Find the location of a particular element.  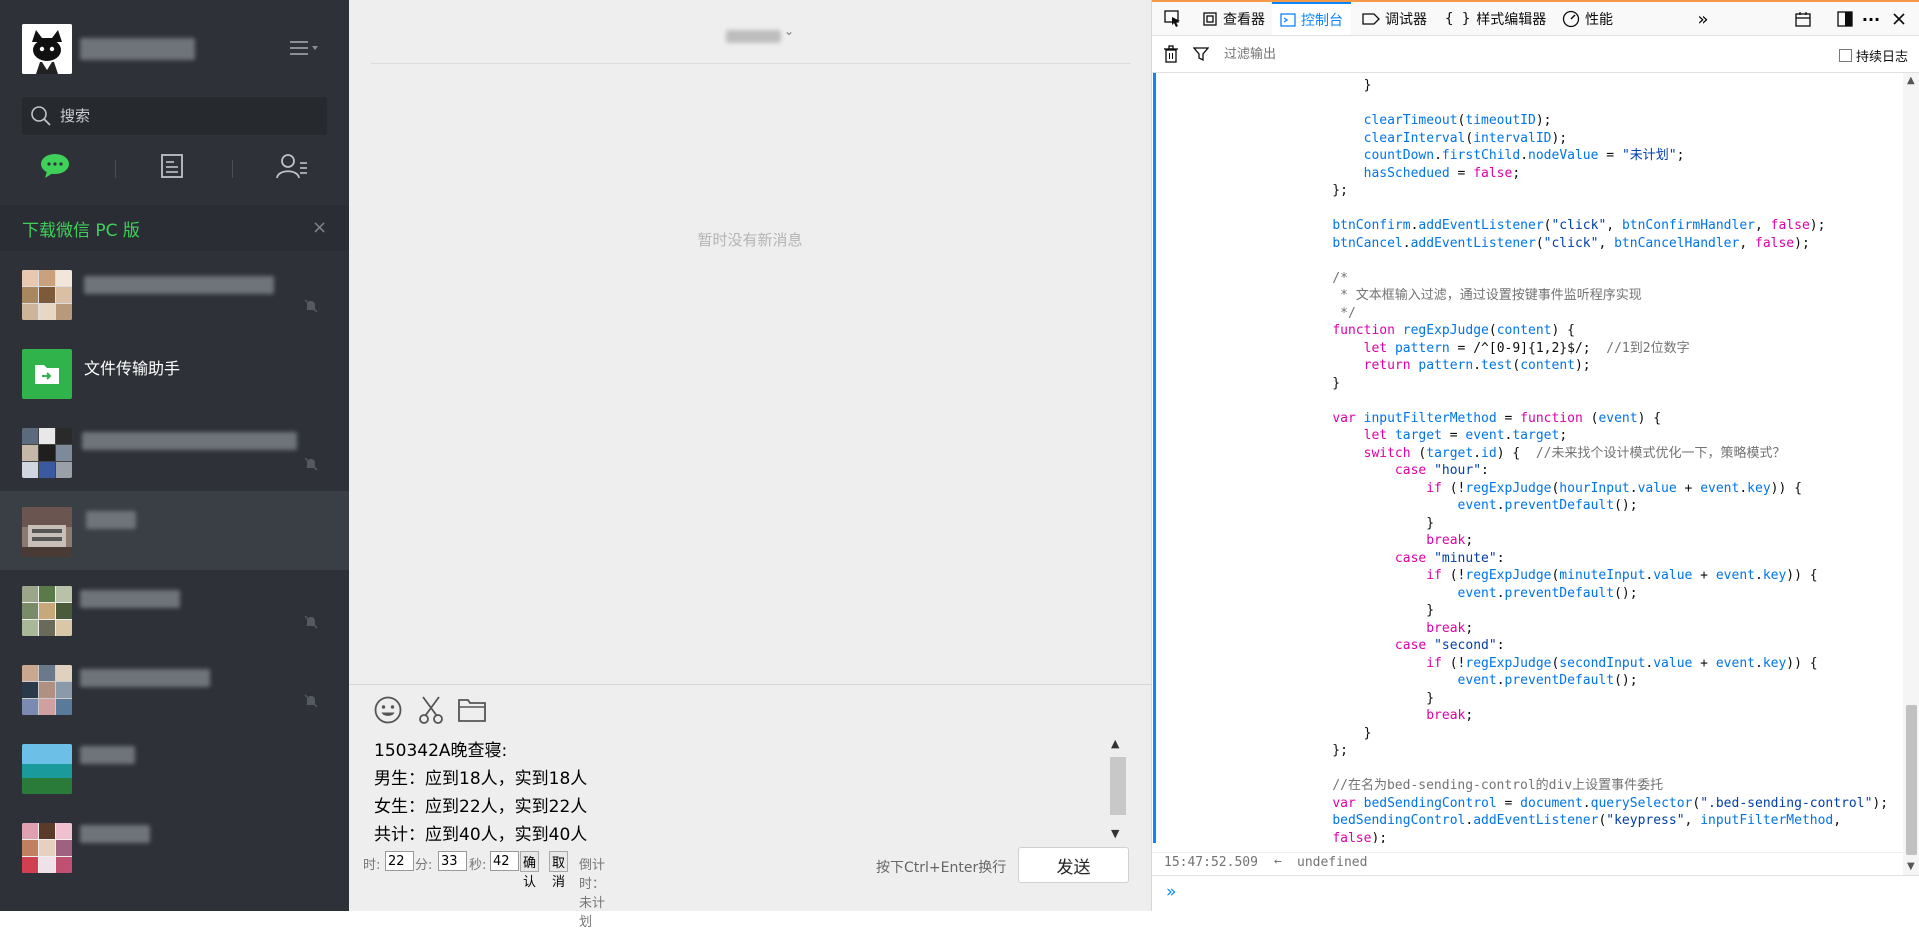

cancel-schedule-button: 取消 is located at coordinates (559, 870).